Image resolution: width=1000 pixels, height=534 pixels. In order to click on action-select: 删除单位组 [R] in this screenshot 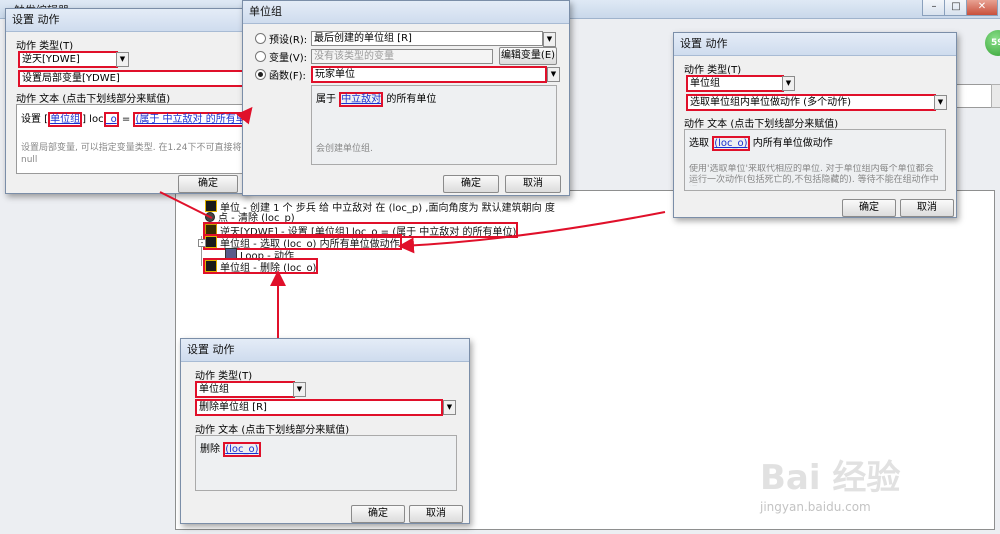, I will do `click(319, 407)`.